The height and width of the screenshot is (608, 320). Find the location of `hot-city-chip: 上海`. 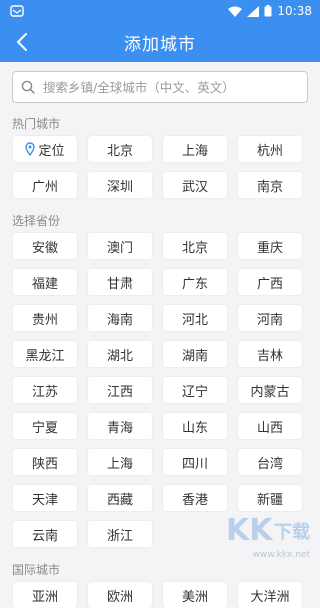

hot-city-chip: 上海 is located at coordinates (195, 149).